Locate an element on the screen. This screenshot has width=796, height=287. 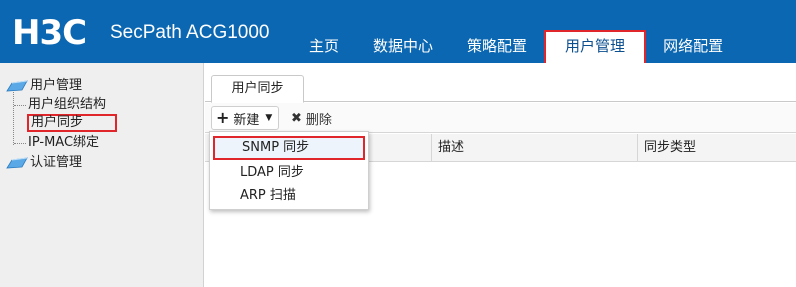
tree-group-auth-management: 认证管理 is located at coordinates (44, 163).